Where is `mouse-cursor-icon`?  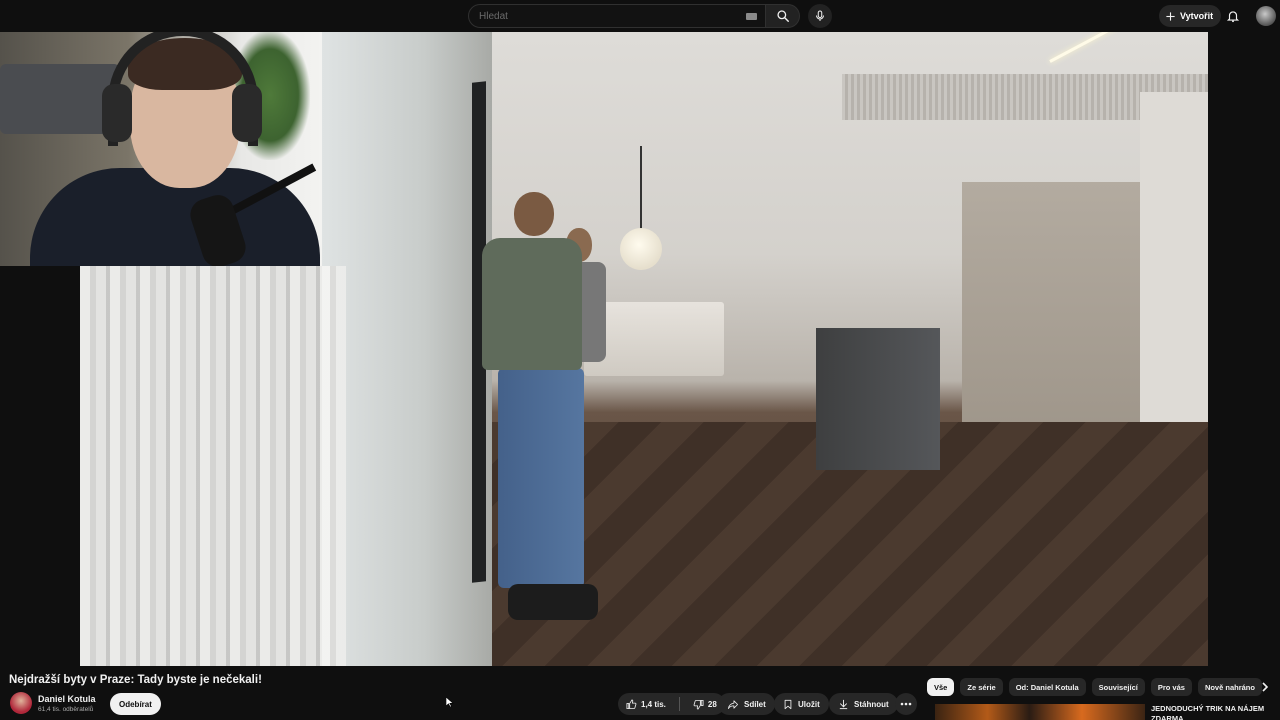 mouse-cursor-icon is located at coordinates (450, 702).